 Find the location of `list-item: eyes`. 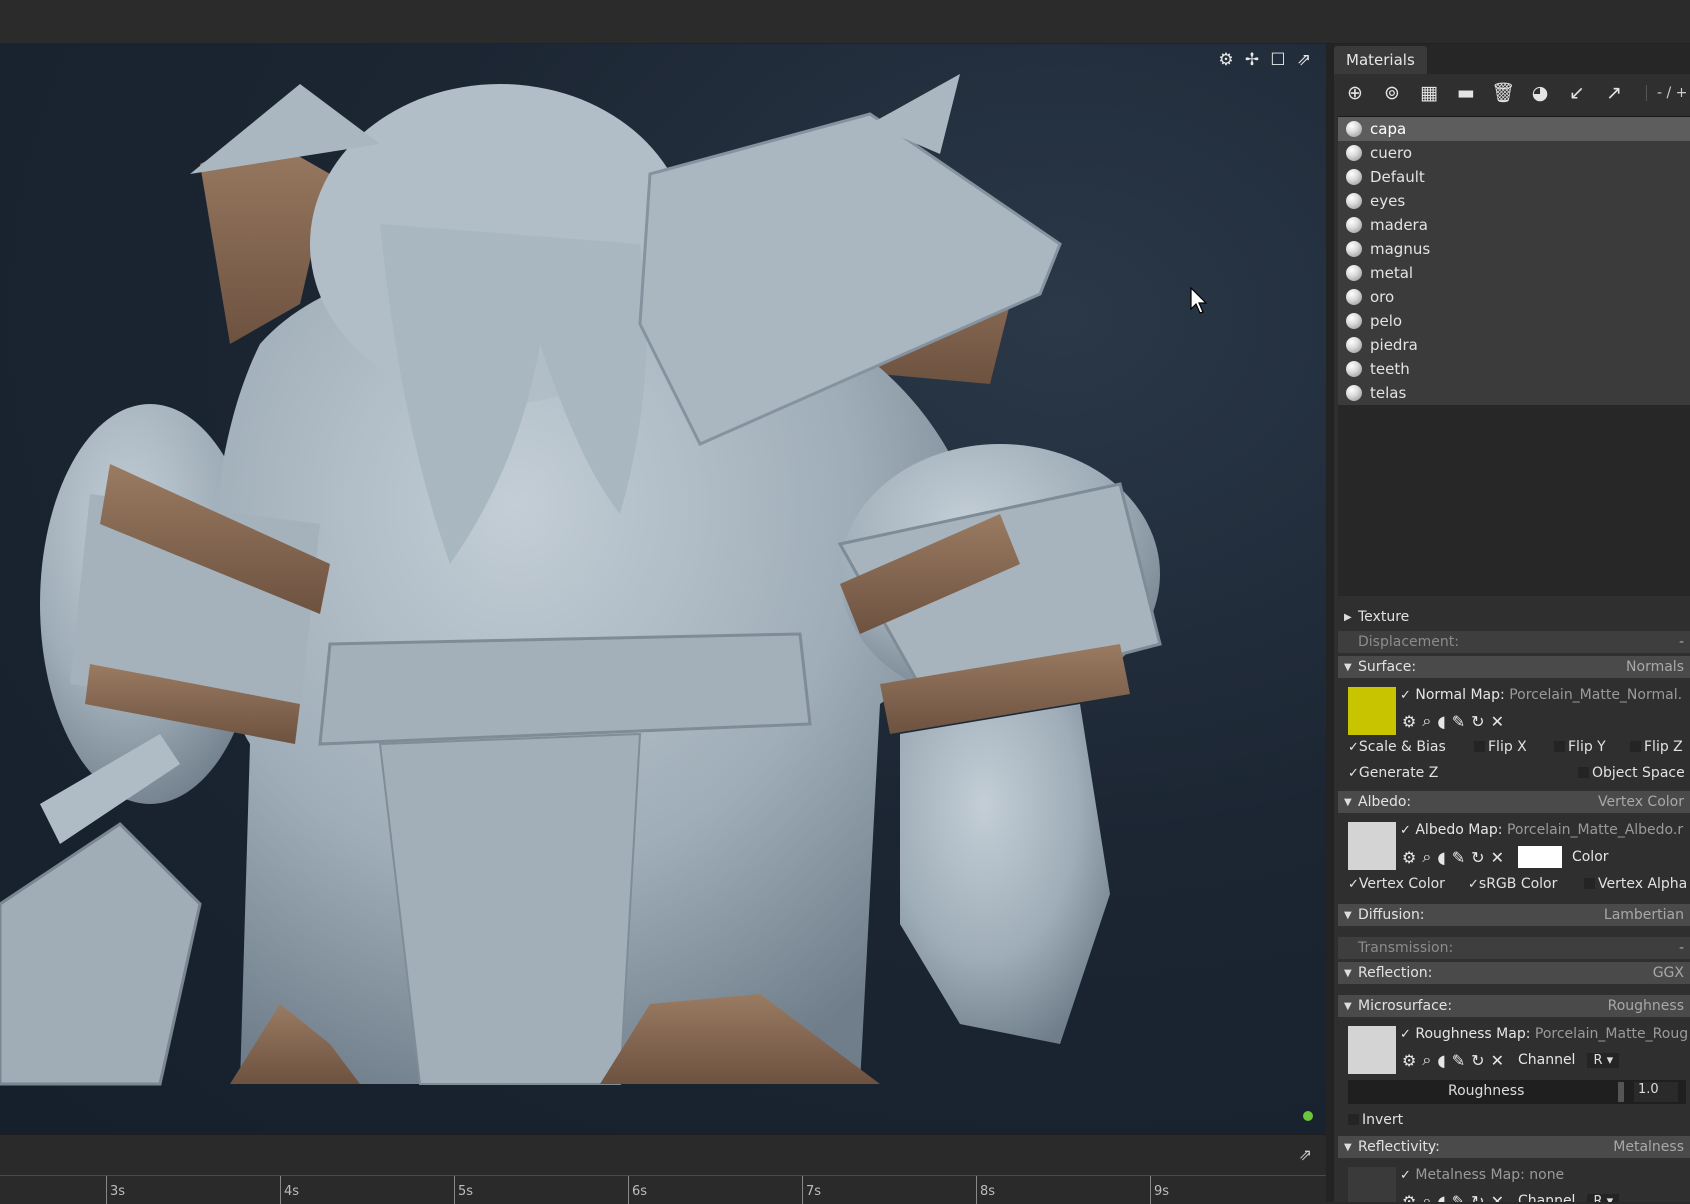

list-item: eyes is located at coordinates (1514, 201).